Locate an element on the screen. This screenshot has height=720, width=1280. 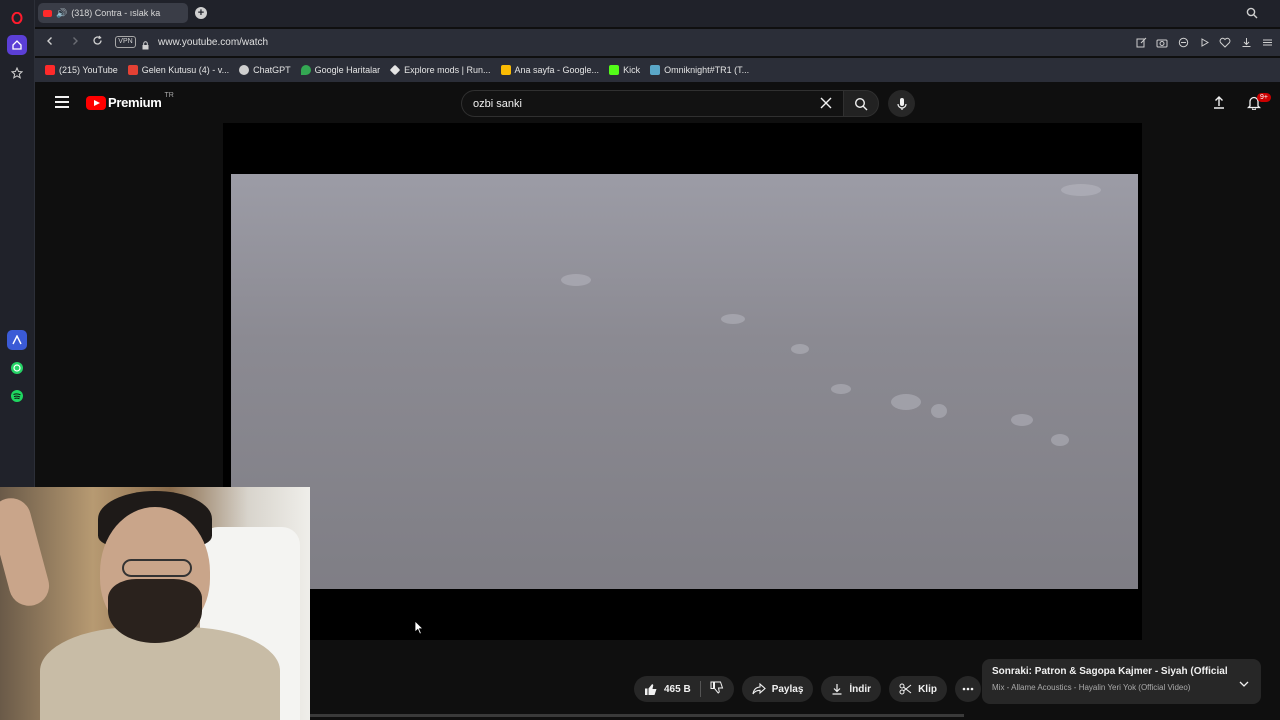
video-actions: 465 B Paylaş İndir Klip is located at coordinates (807, 689).